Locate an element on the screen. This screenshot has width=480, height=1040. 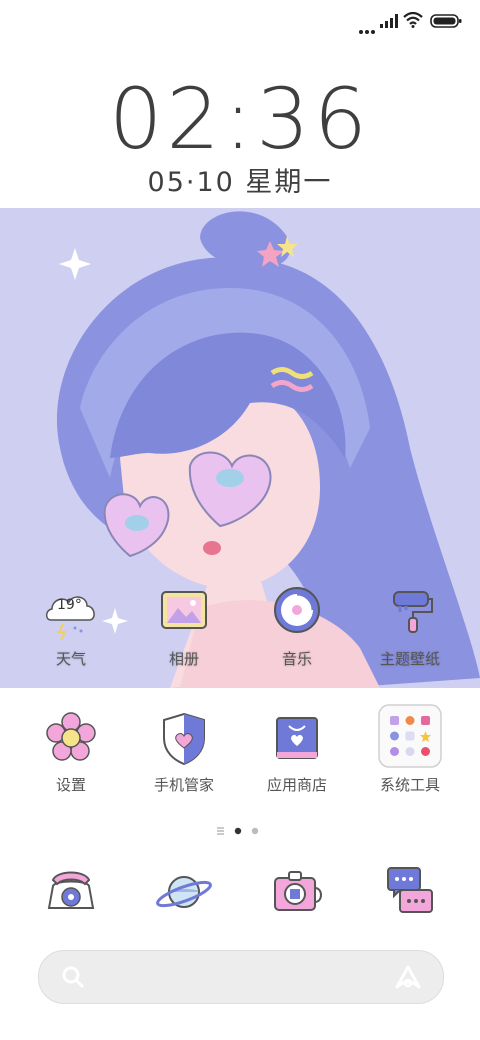
camera-icon is located at coordinates (297, 892).